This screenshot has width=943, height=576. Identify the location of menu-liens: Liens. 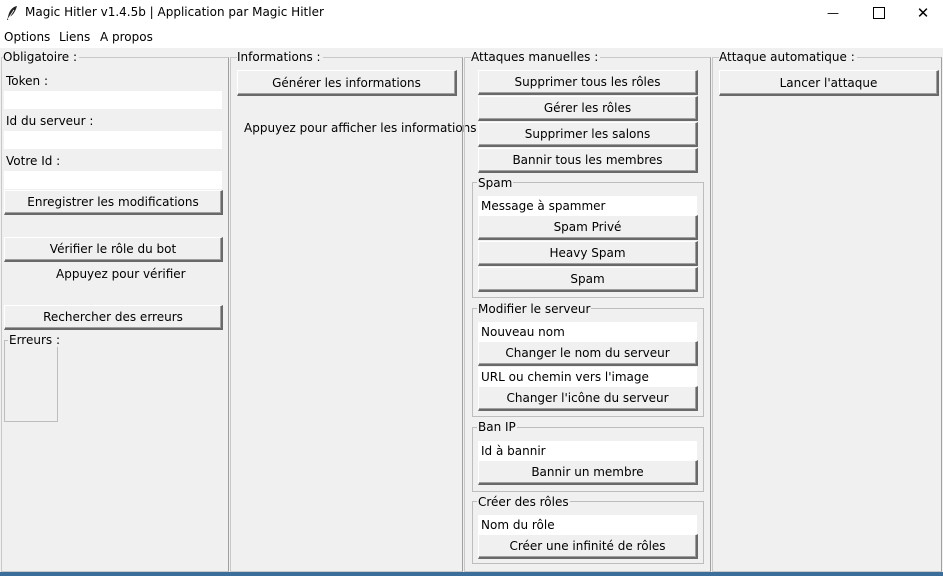
(74, 37).